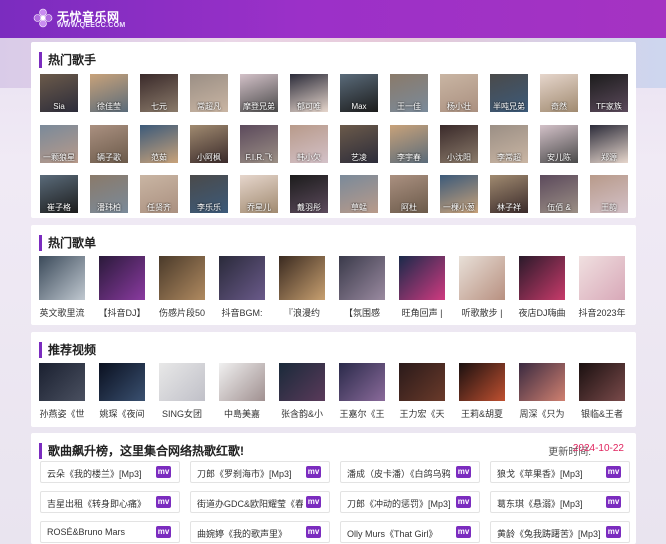 Image resolution: width=666 pixels, height=544 pixels. What do you see at coordinates (242, 413) in the screenshot?
I see `video-title: 中島美嘉` at bounding box center [242, 413].